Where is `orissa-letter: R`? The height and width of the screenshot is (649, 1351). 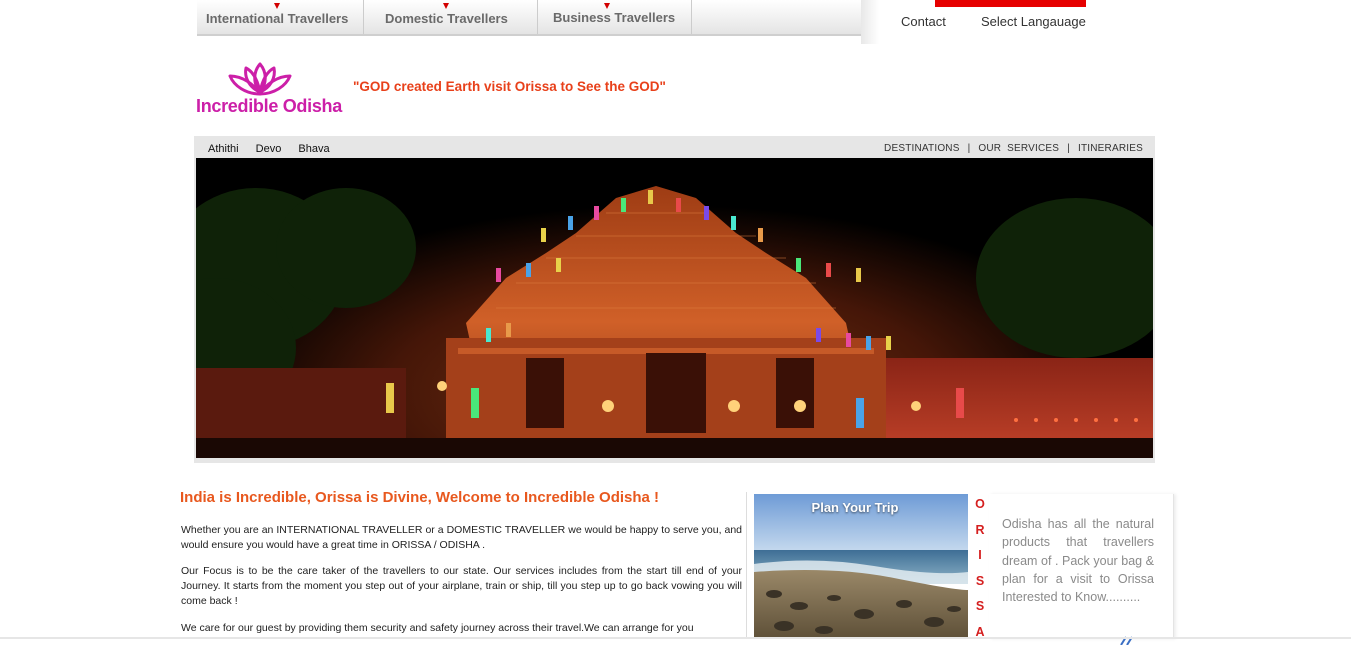
orissa-letter: R is located at coordinates (980, 529).